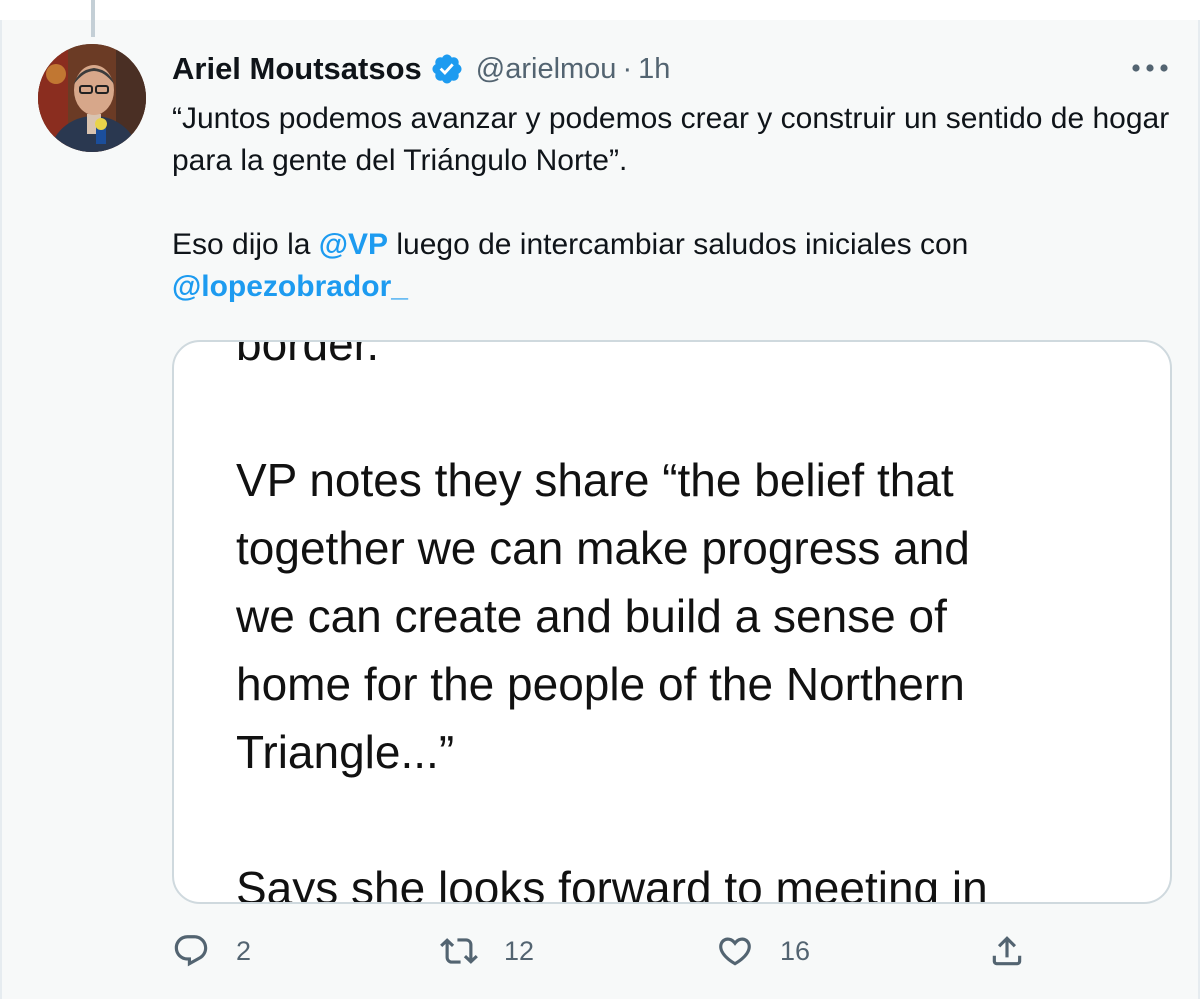  What do you see at coordinates (1150, 68) in the screenshot?
I see `more-options-icon` at bounding box center [1150, 68].